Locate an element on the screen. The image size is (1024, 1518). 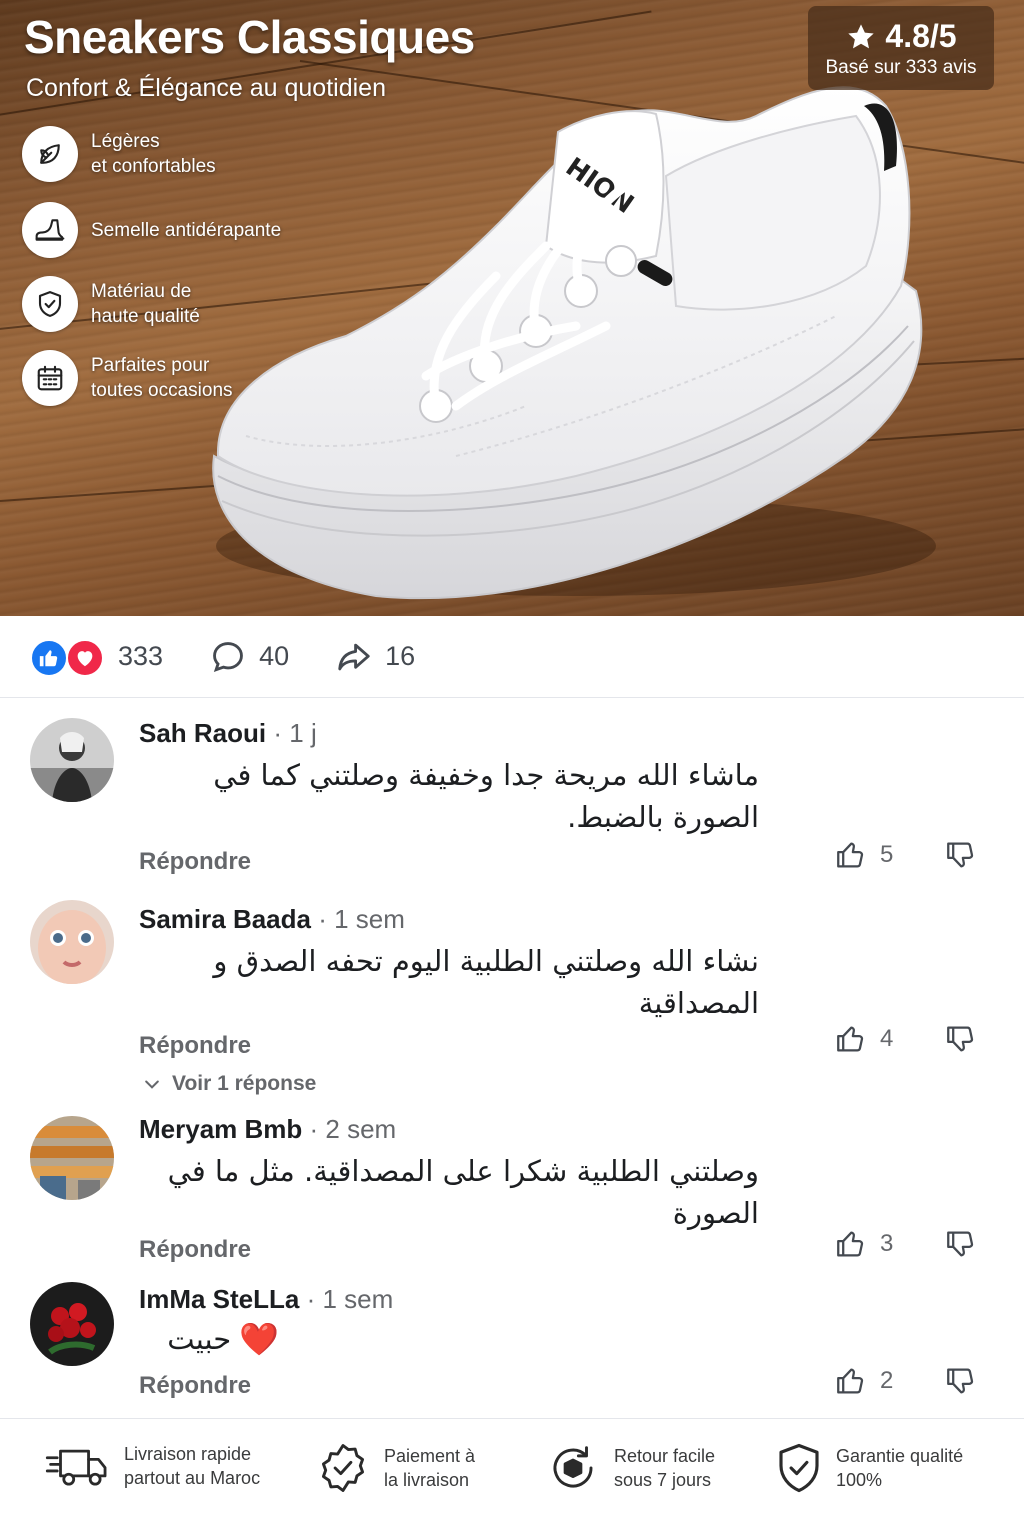
comment-author: Sah Raoui is located at coordinates (202, 733).